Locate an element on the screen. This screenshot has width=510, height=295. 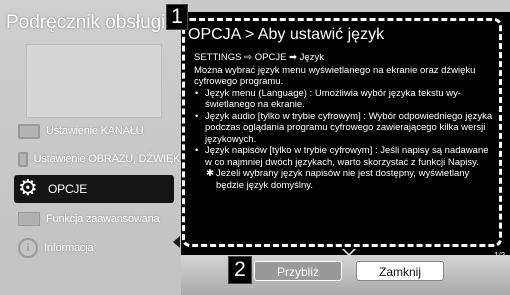
menu-item-advanced-function: Funkcja zaawansowana is located at coordinates (103, 219).